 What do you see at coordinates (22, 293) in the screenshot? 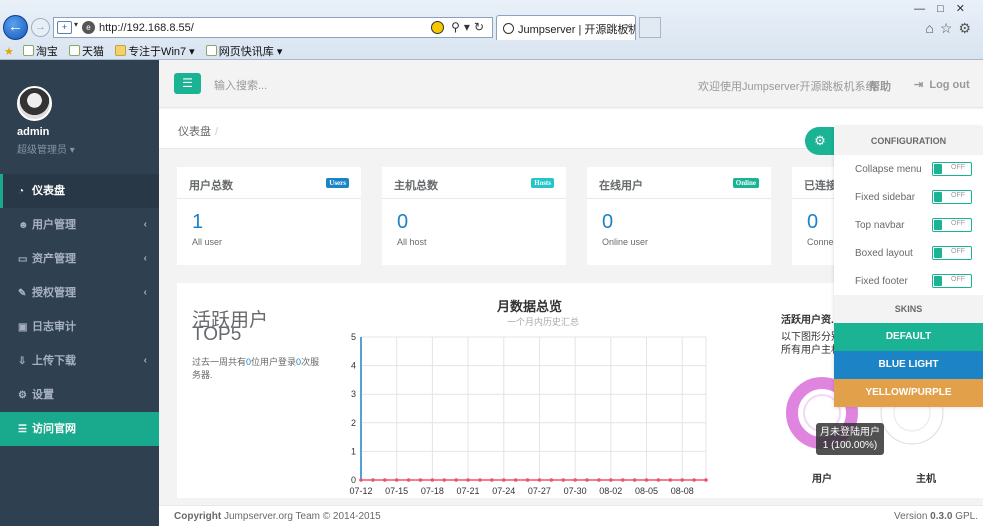
I see `edit-icon: ✎` at bounding box center [22, 293].